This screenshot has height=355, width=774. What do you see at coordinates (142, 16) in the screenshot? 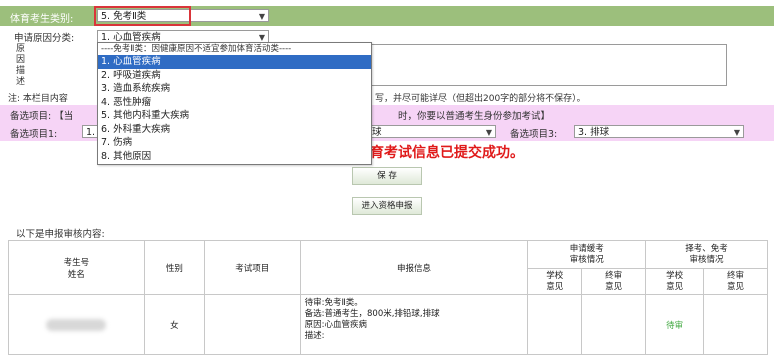
I see `category-highlight` at bounding box center [142, 16].